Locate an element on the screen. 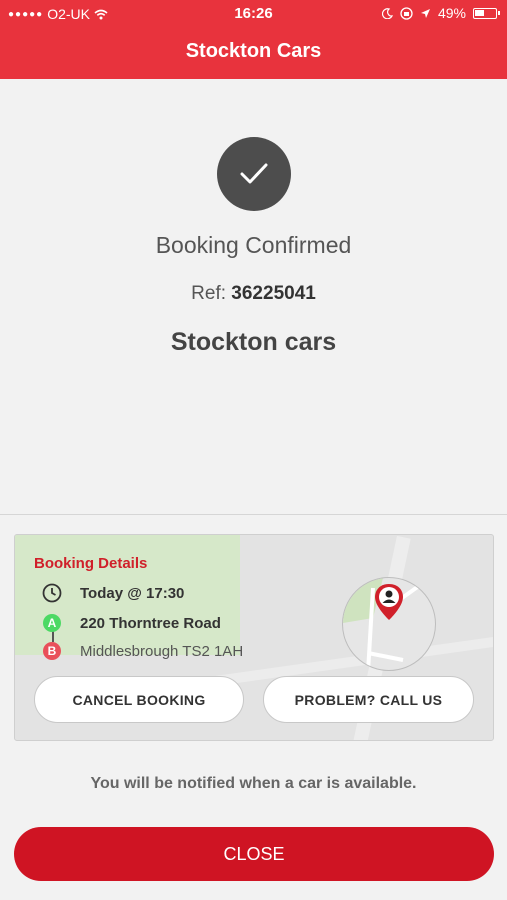 This screenshot has width=507, height=900. orientation-lock-icon is located at coordinates (406, 13).